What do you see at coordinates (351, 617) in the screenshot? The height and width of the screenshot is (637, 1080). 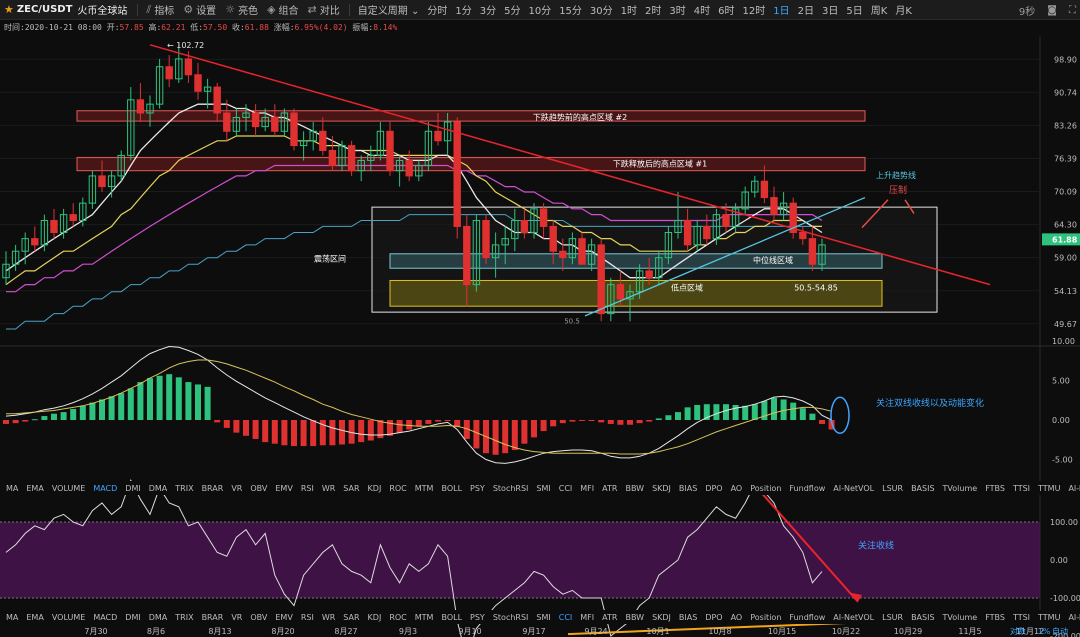 I see `indicator-tab-sar: SAR` at bounding box center [351, 617].